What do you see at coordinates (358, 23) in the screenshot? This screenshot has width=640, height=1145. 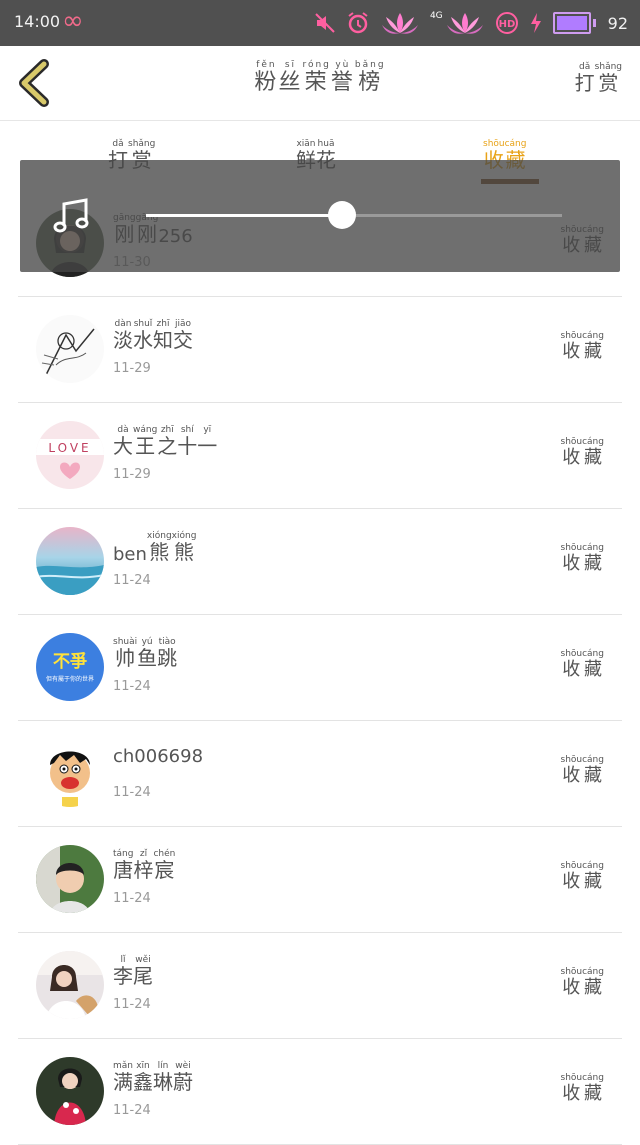 I see `alarm-icon` at bounding box center [358, 23].